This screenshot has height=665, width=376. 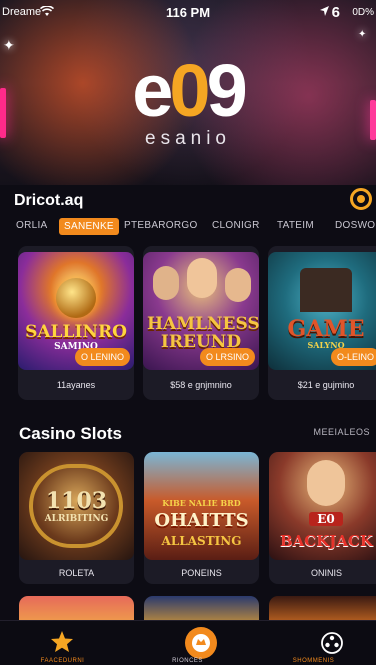 I want to click on see-all-link: MEEIALEOS, so click(x=341, y=432).